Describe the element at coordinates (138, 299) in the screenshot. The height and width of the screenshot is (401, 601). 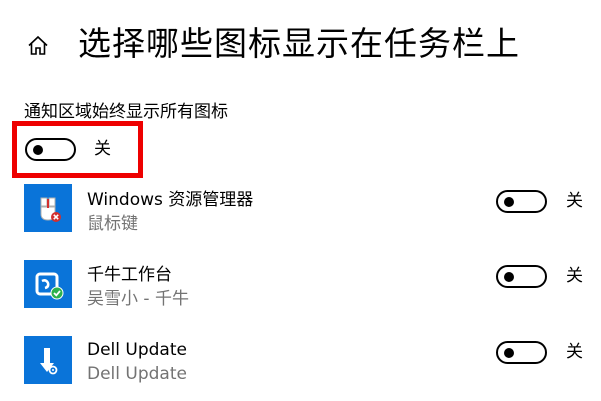
I see `app-subtitle-qianniu: 吴雪小 - 千牛` at that location.